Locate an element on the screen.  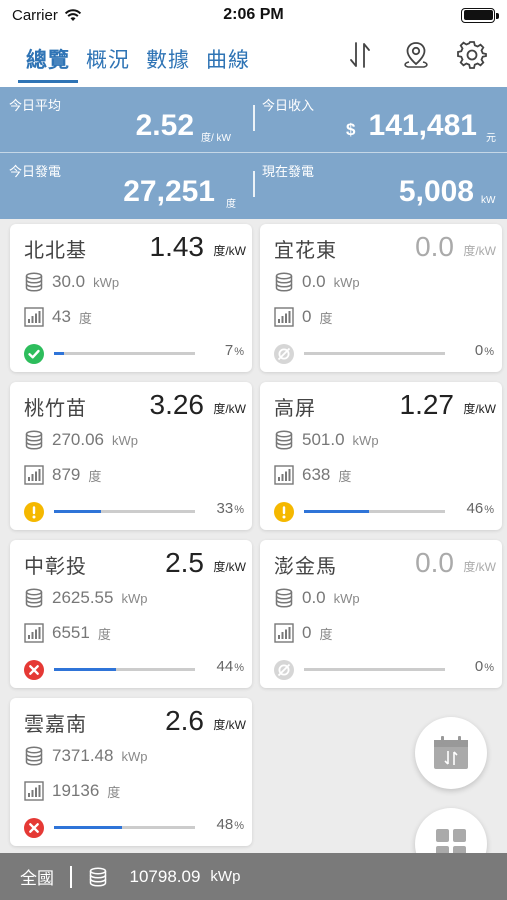
footer-bar: 全國 10798.09 kWp is located at coordinates (253, 876).